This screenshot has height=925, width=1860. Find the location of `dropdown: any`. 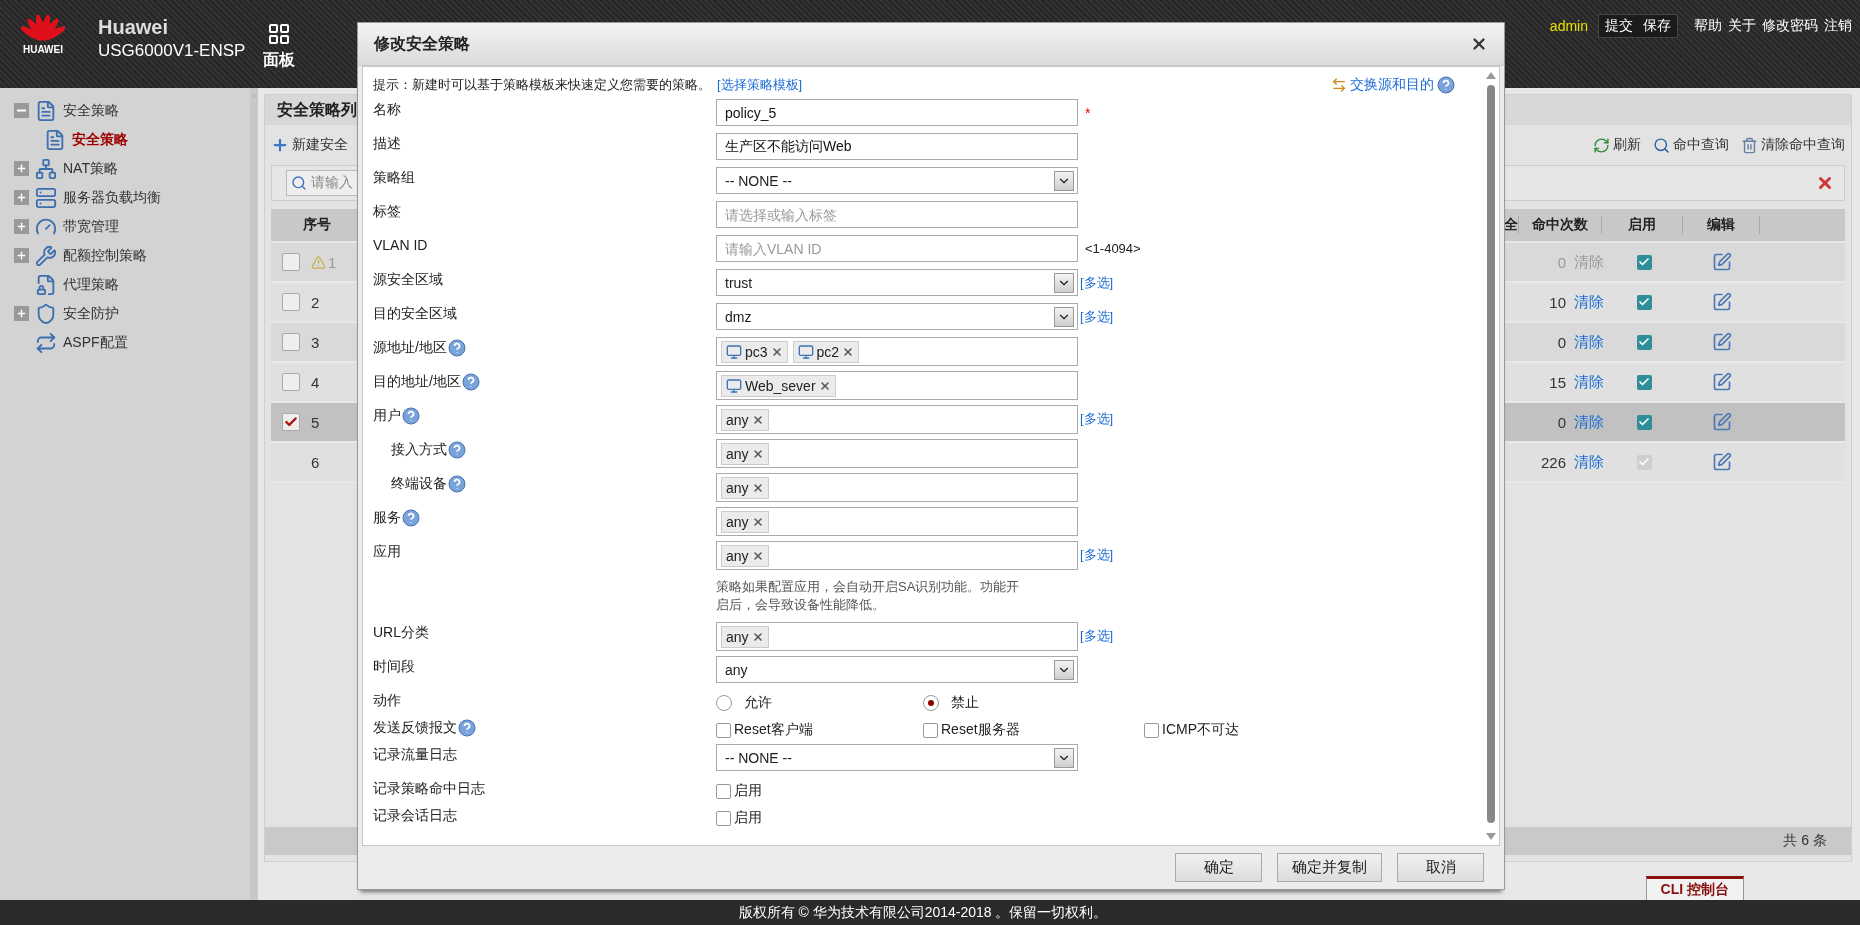

dropdown: any is located at coordinates (897, 670).